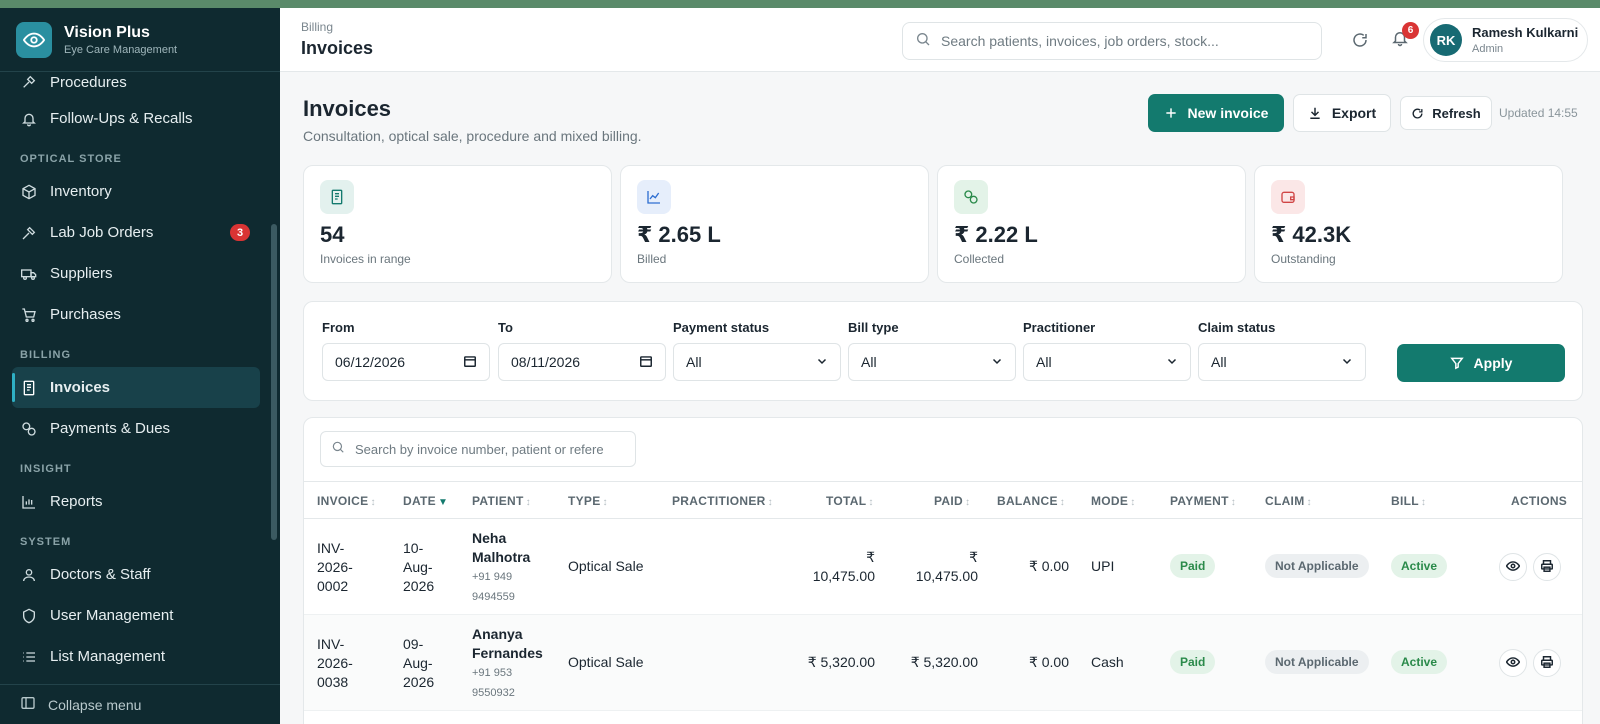  What do you see at coordinates (952, 501) in the screenshot?
I see `column-header-paid: PAID ↕` at bounding box center [952, 501].